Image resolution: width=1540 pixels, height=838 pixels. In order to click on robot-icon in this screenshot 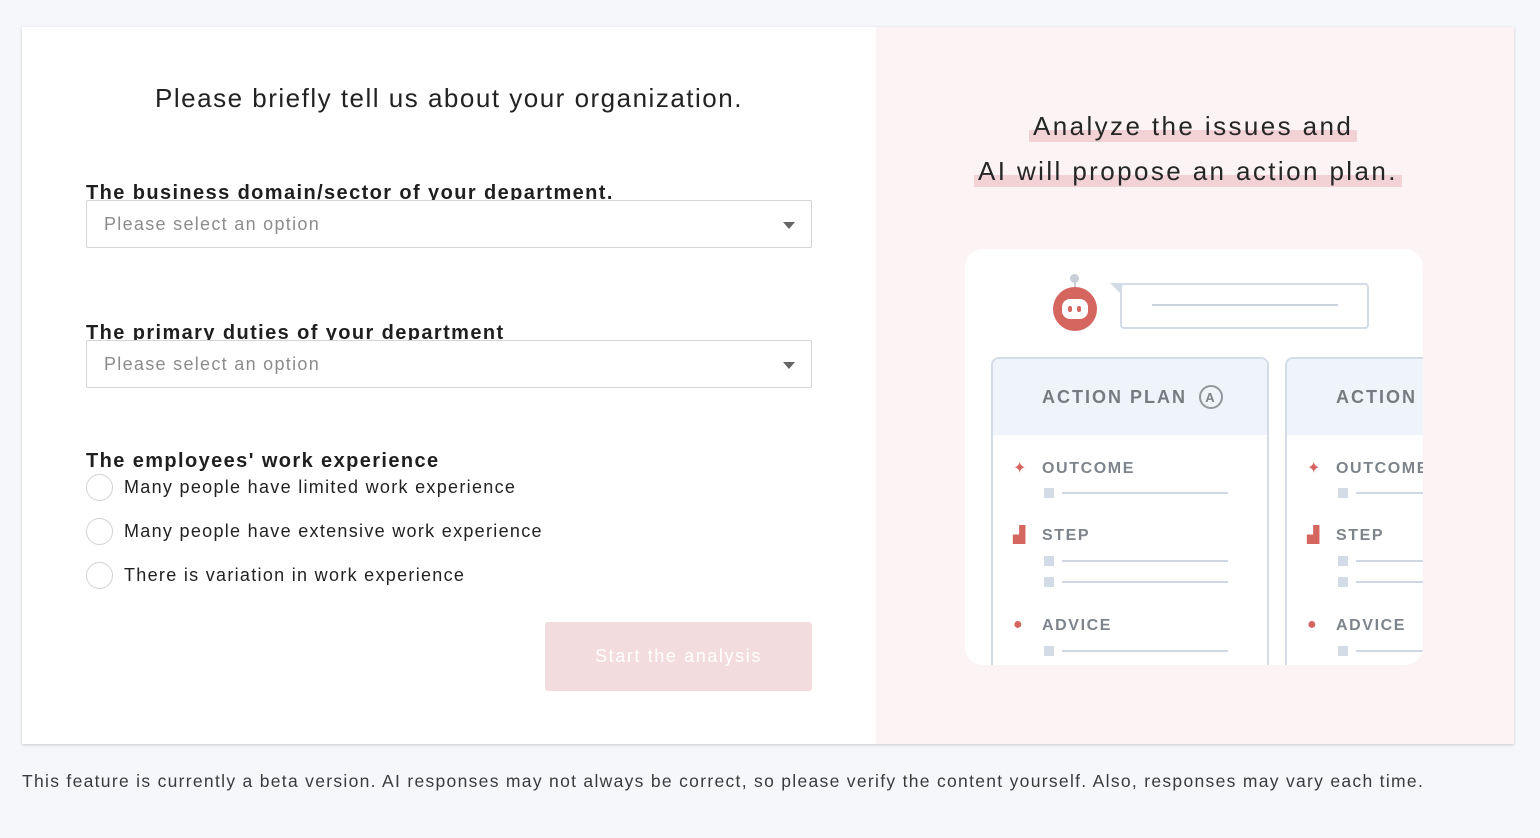, I will do `click(1075, 302)`.